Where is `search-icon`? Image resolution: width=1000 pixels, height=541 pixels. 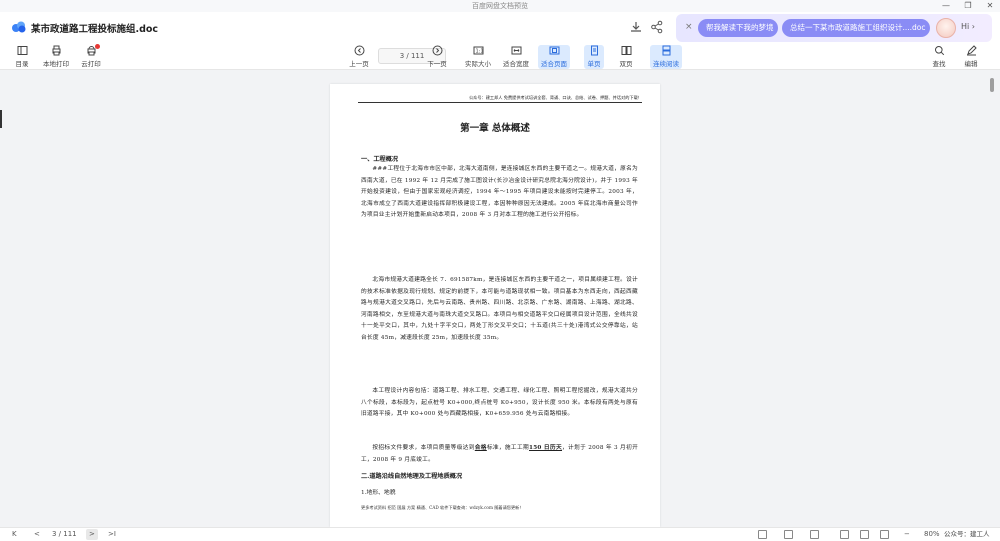
search-icon is located at coordinates (939, 51).